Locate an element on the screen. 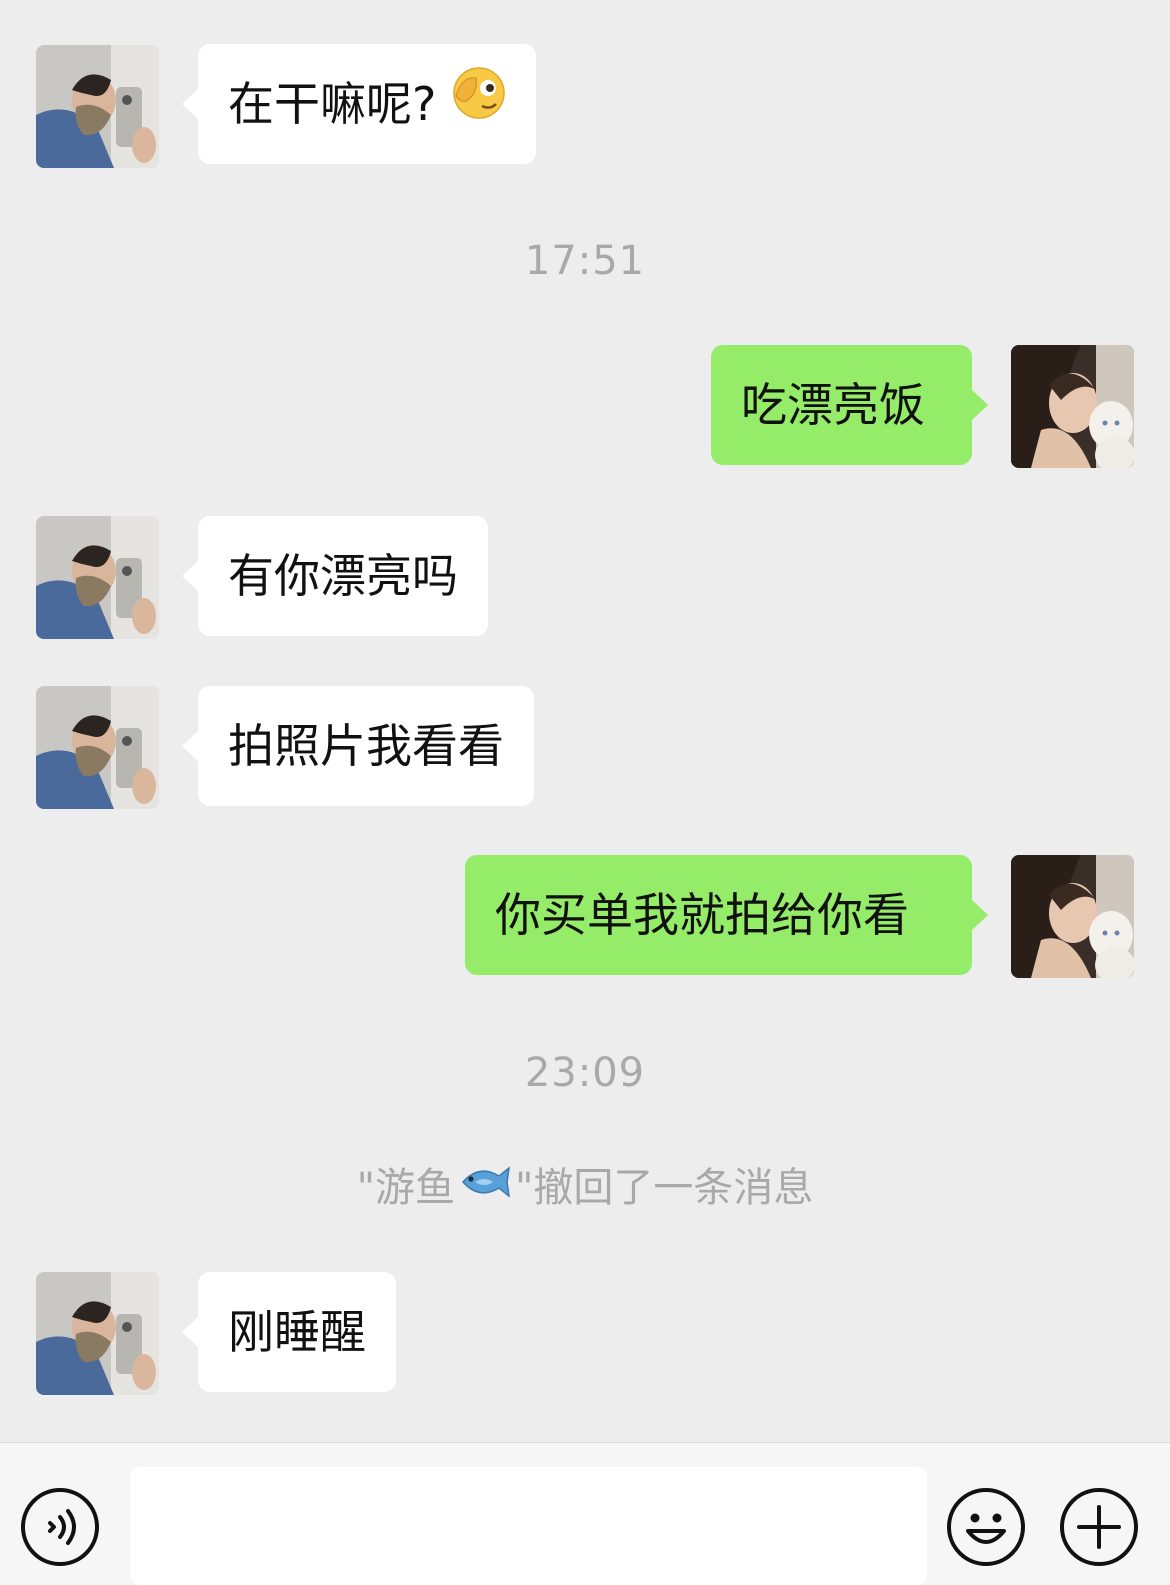 The width and height of the screenshot is (1170, 1585). incoming-message-bubble: 刚睡醒 is located at coordinates (289, 1332).